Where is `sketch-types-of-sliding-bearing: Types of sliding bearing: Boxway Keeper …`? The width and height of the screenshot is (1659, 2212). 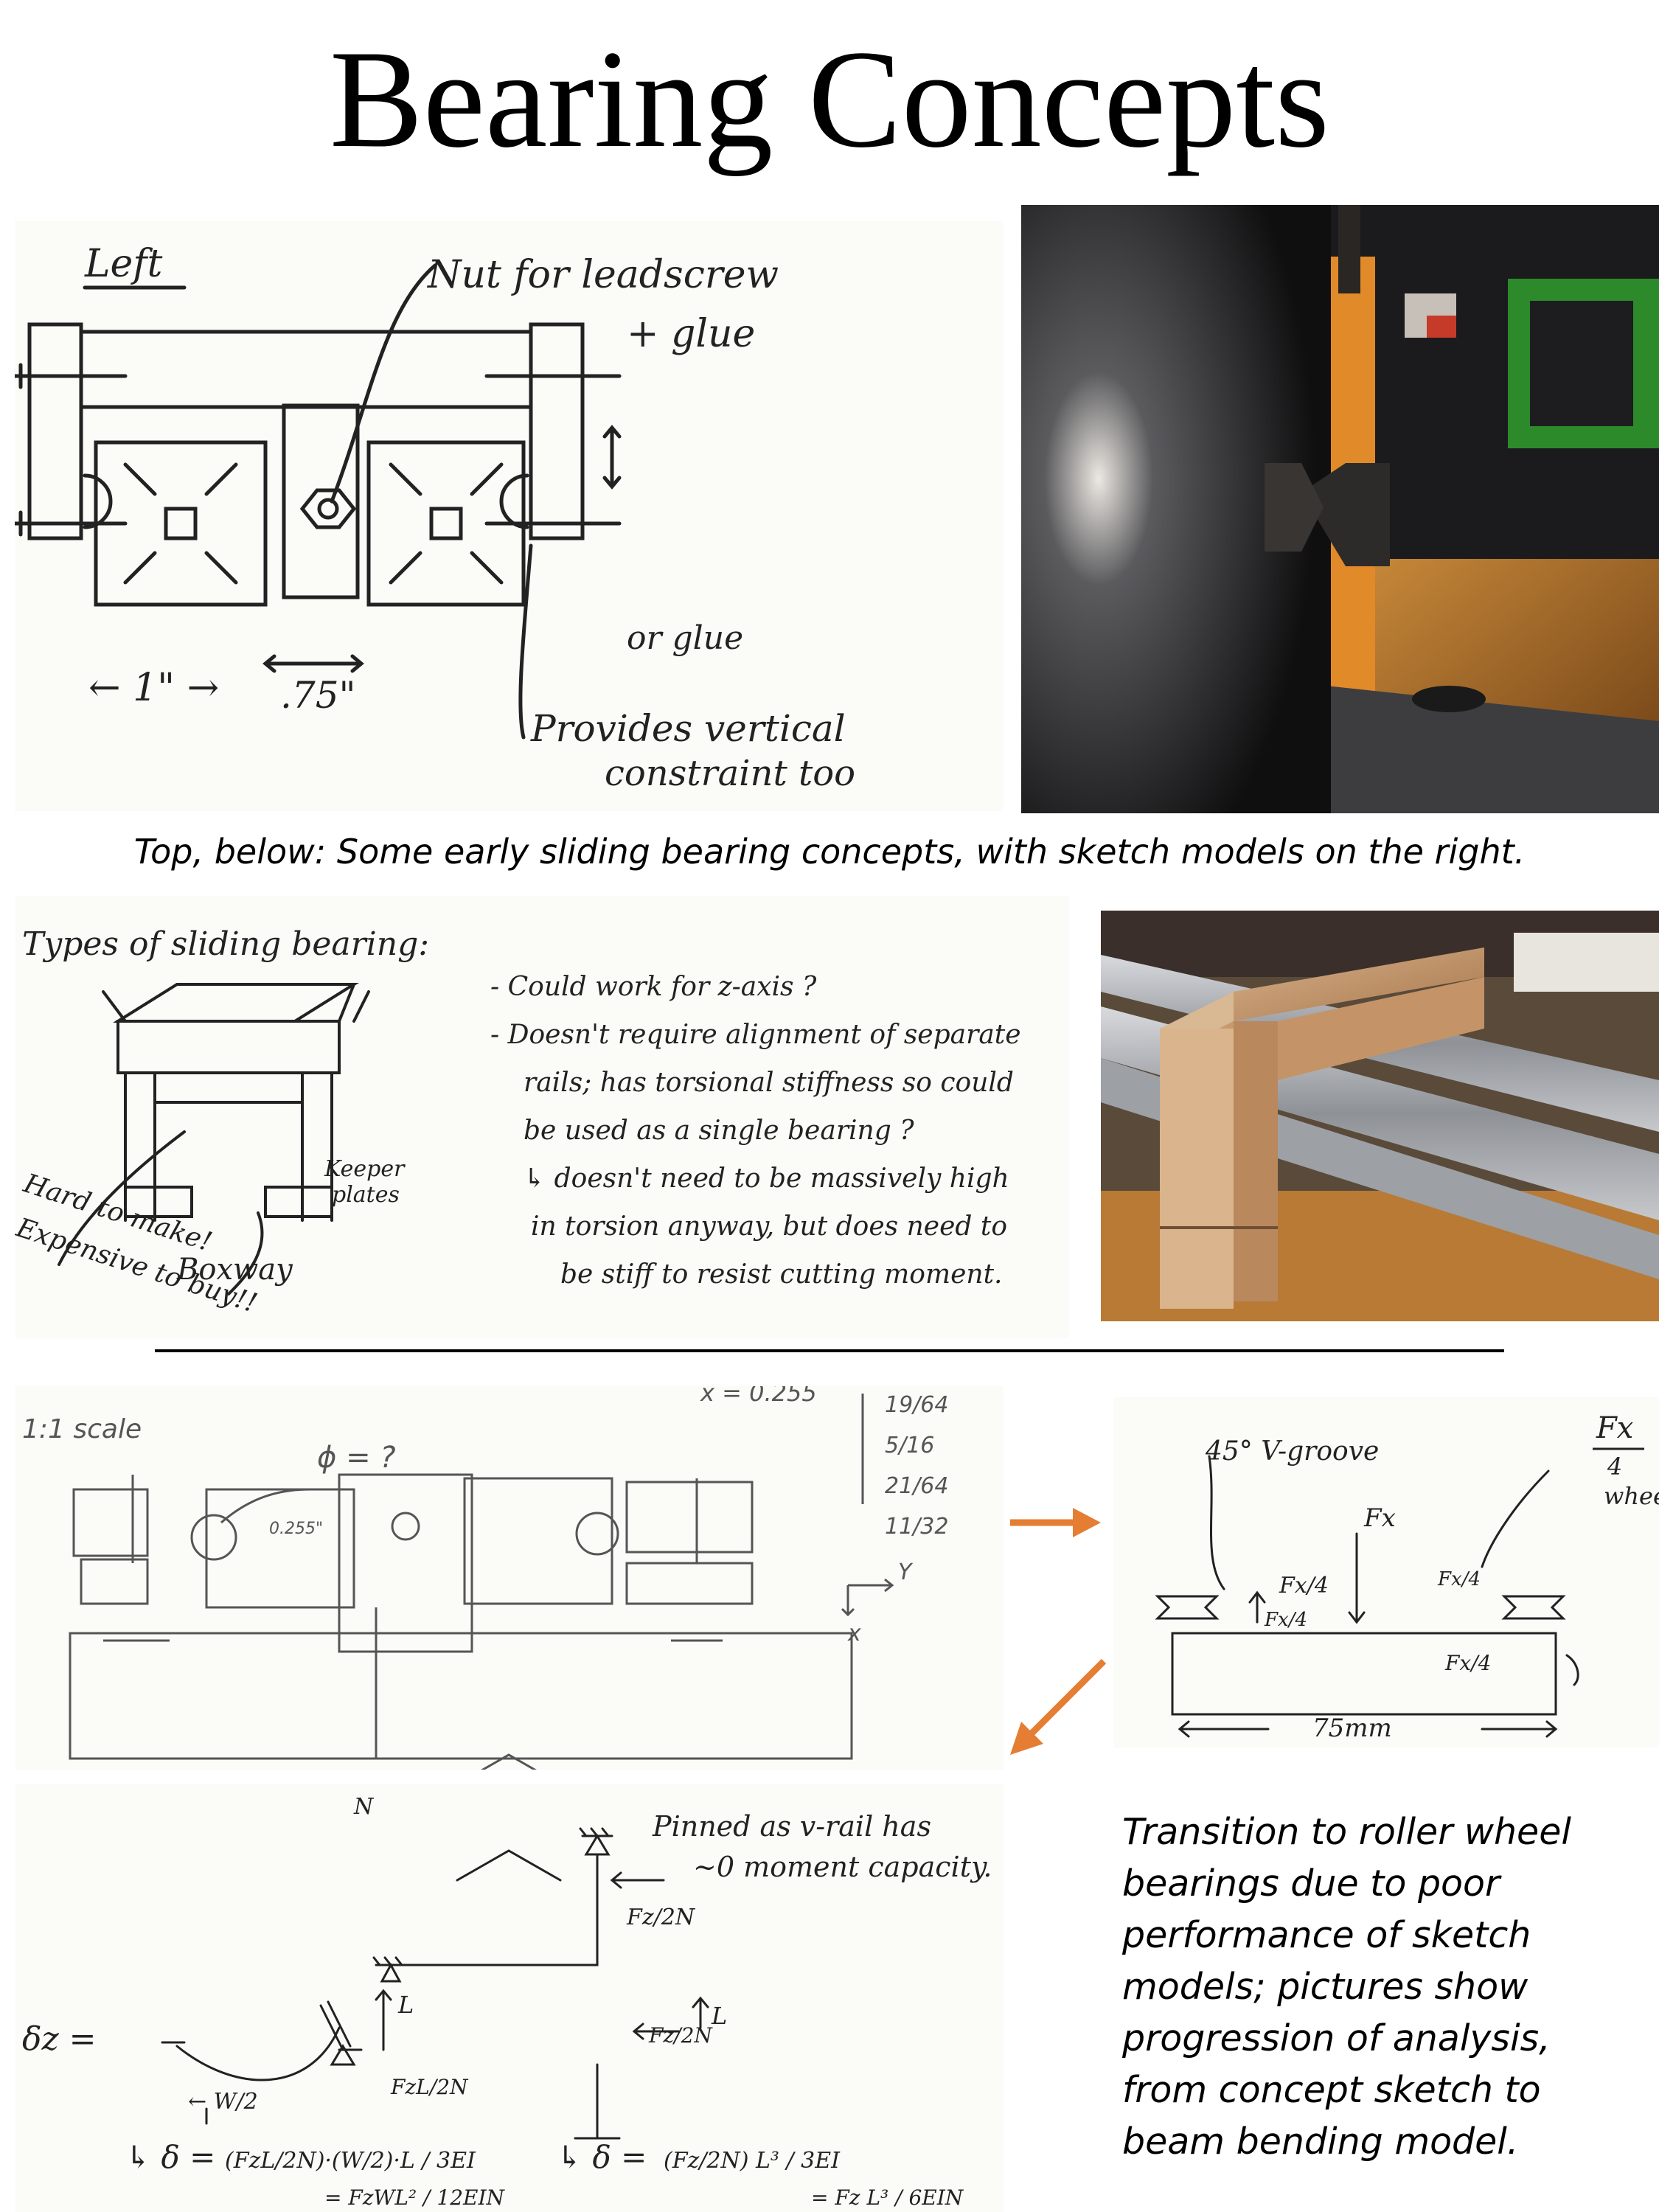 sketch-types-of-sliding-bearing: Types of sliding bearing: Boxway Keeper … is located at coordinates (542, 1117).